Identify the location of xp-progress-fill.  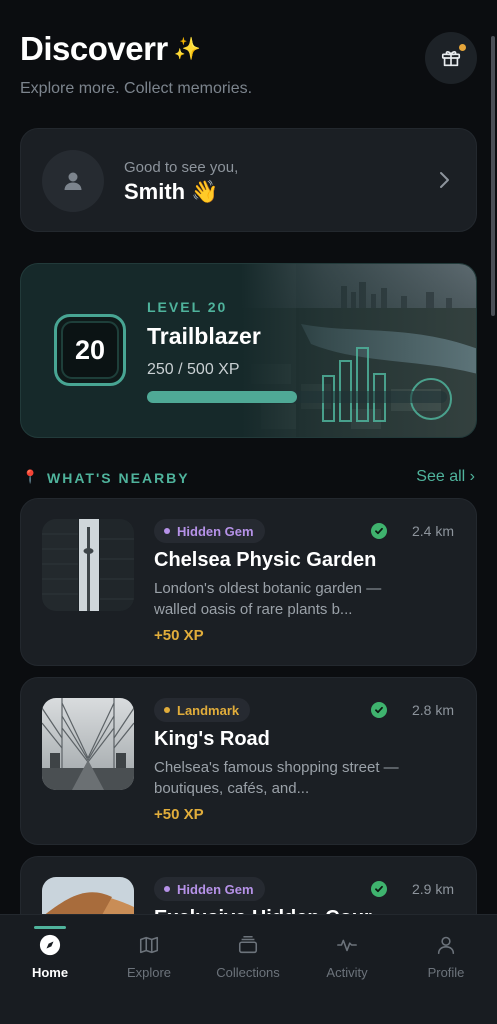
(222, 397).